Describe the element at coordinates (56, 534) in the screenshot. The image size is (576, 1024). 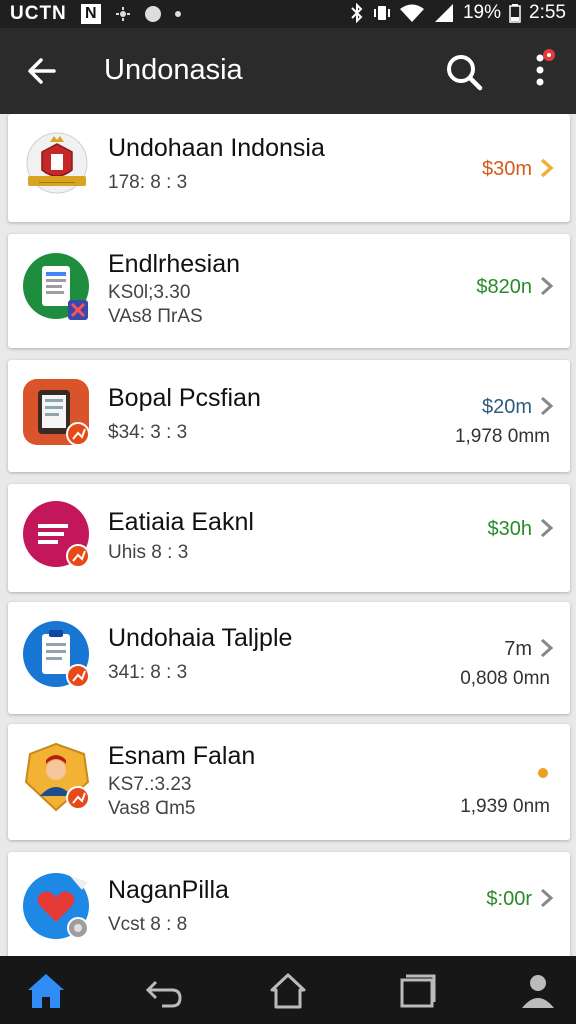
I see `list-app-icon` at that location.